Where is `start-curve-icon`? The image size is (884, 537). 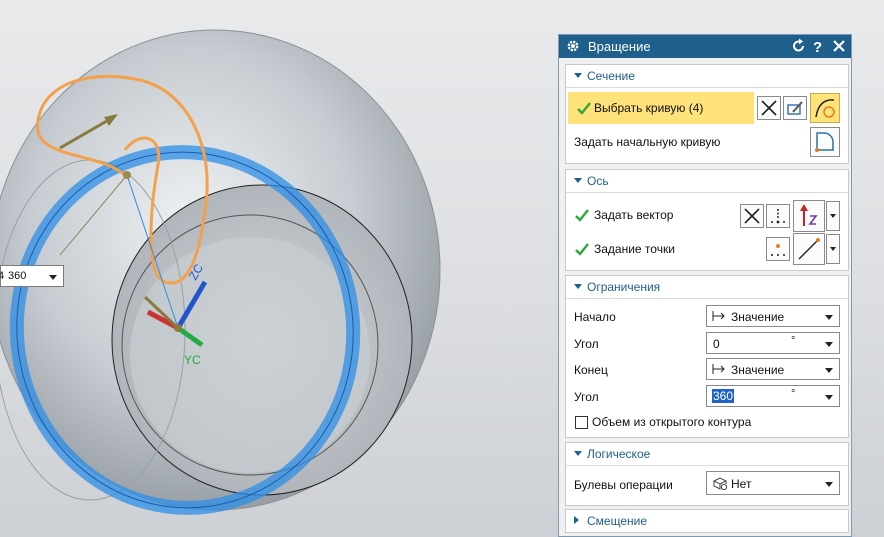
start-curve-icon is located at coordinates (824, 142).